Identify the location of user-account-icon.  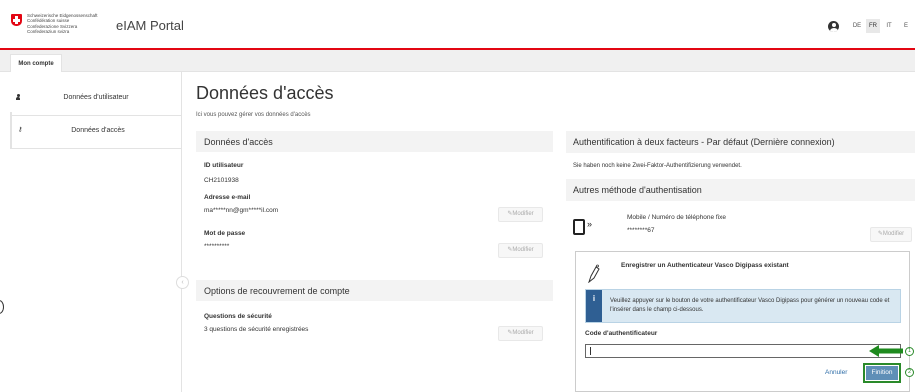
(833, 26).